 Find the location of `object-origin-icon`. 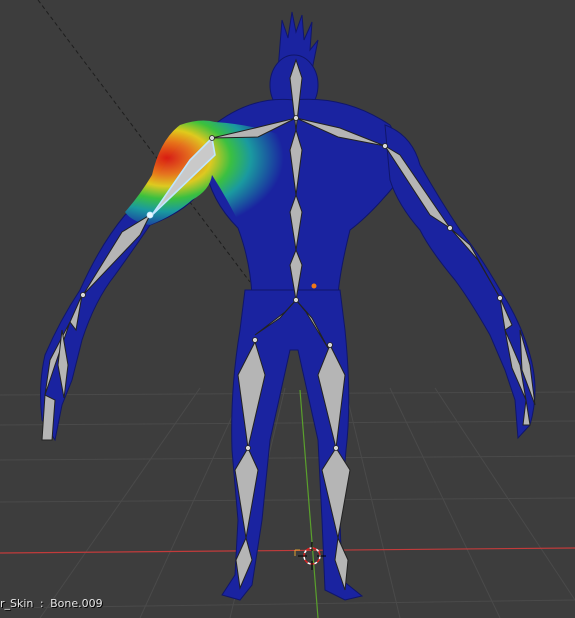

object-origin-icon is located at coordinates (314, 286).